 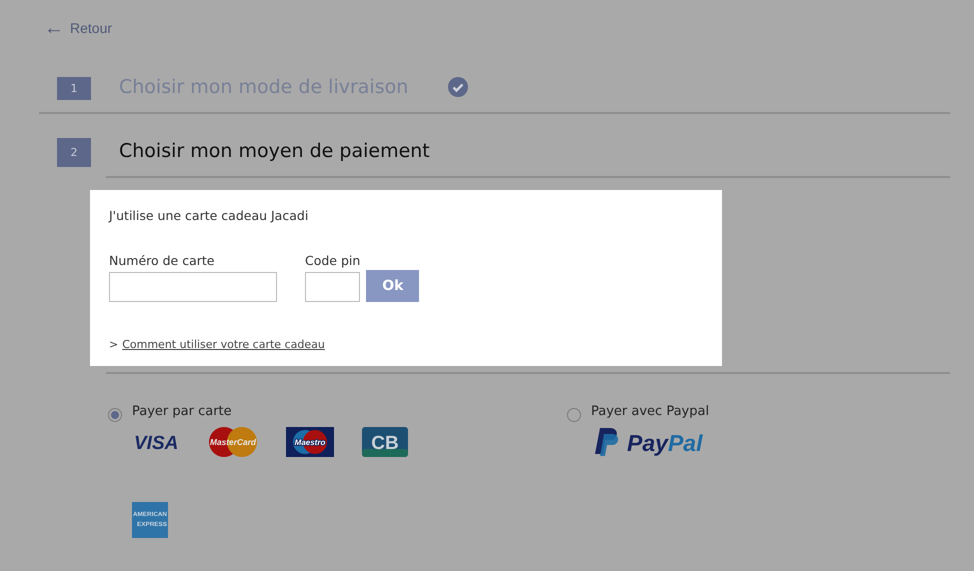 What do you see at coordinates (193, 287) in the screenshot?
I see `card-number-field` at bounding box center [193, 287].